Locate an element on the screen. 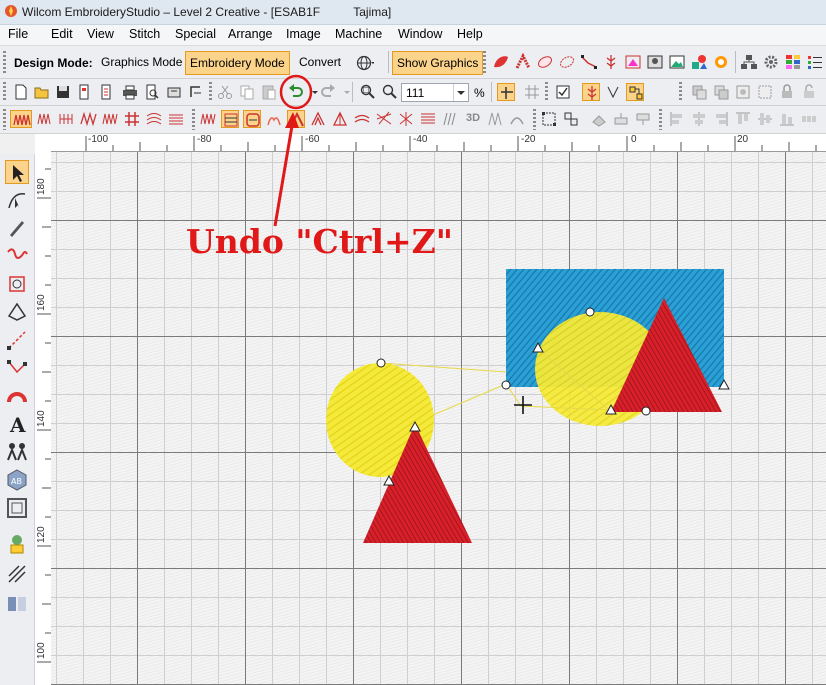 The width and height of the screenshot is (826, 685). needle-points-icon is located at coordinates (613, 92).